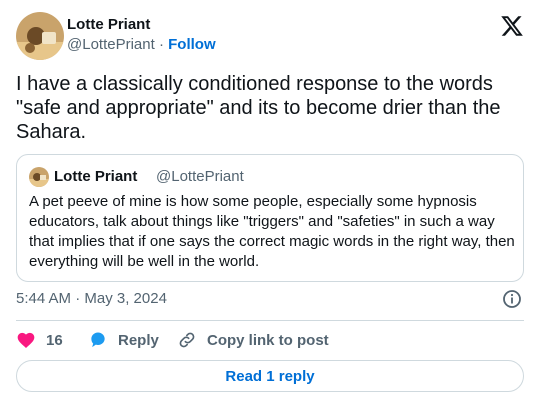 This screenshot has height=407, width=540. Describe the element at coordinates (96, 176) in the screenshot. I see `quoted-author-name: Lotte Priant` at that location.